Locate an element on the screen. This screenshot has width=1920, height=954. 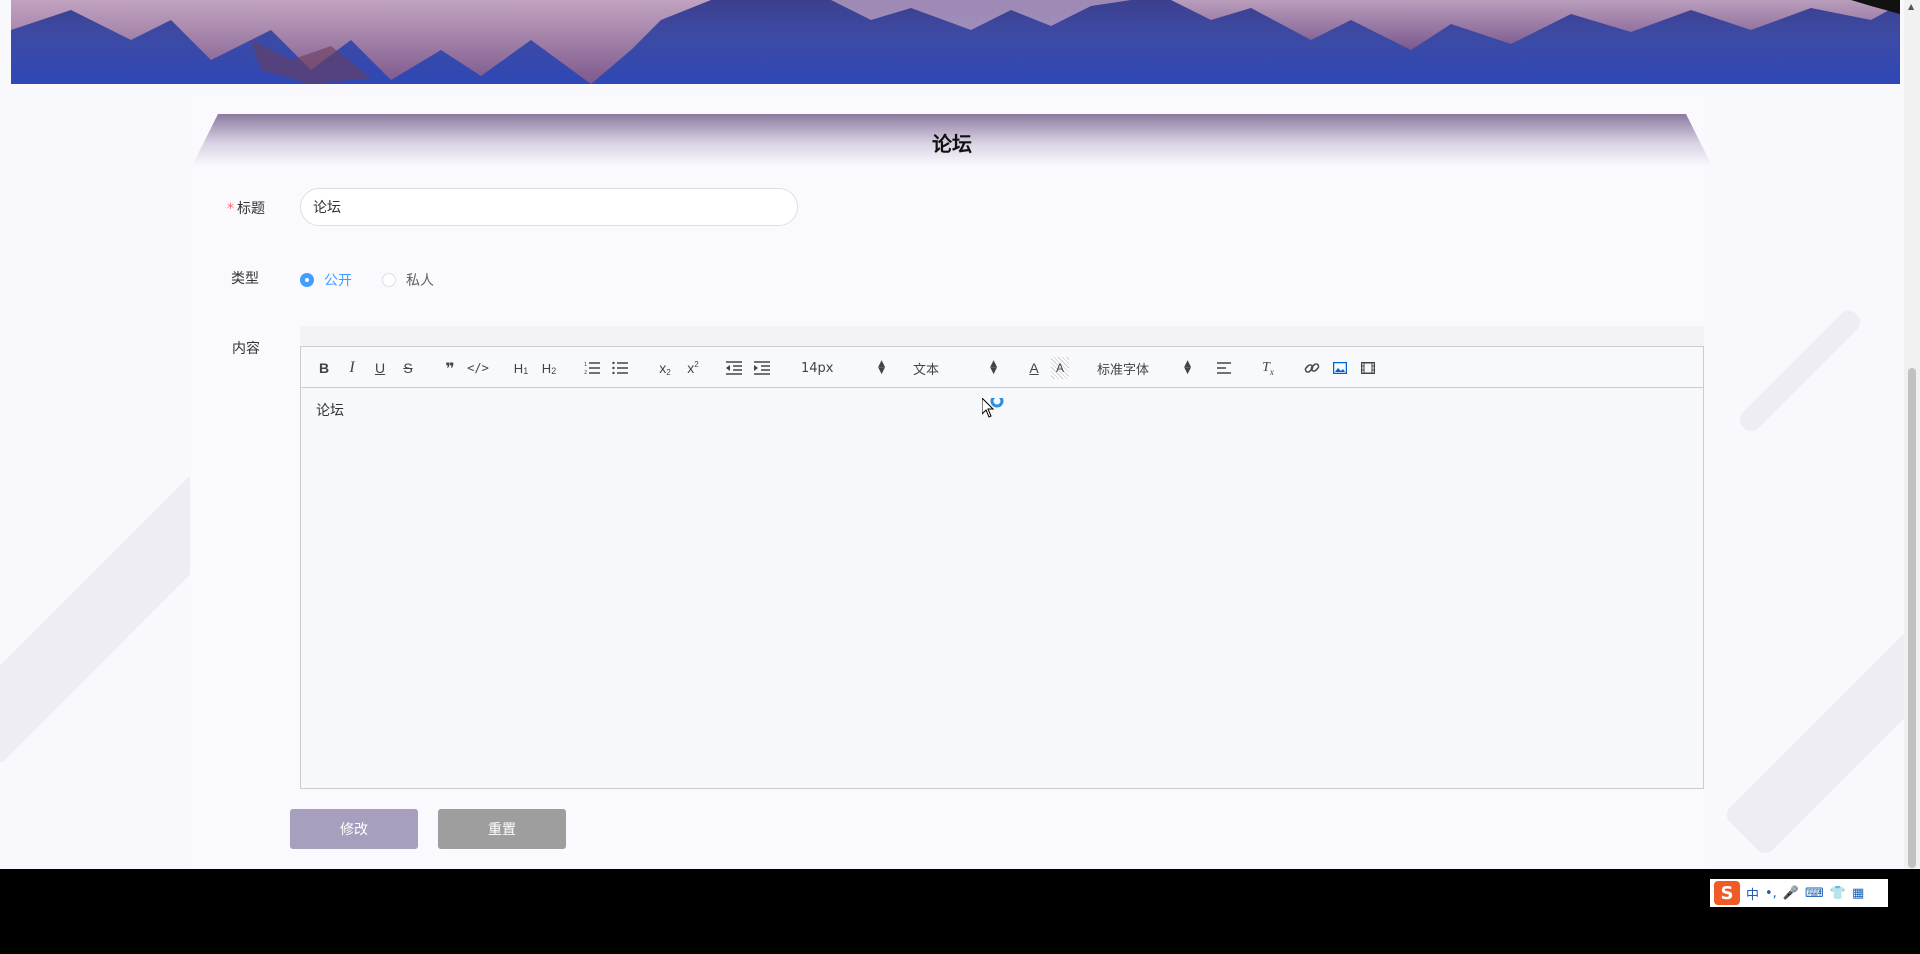
bold-icon: B is located at coordinates (324, 368).